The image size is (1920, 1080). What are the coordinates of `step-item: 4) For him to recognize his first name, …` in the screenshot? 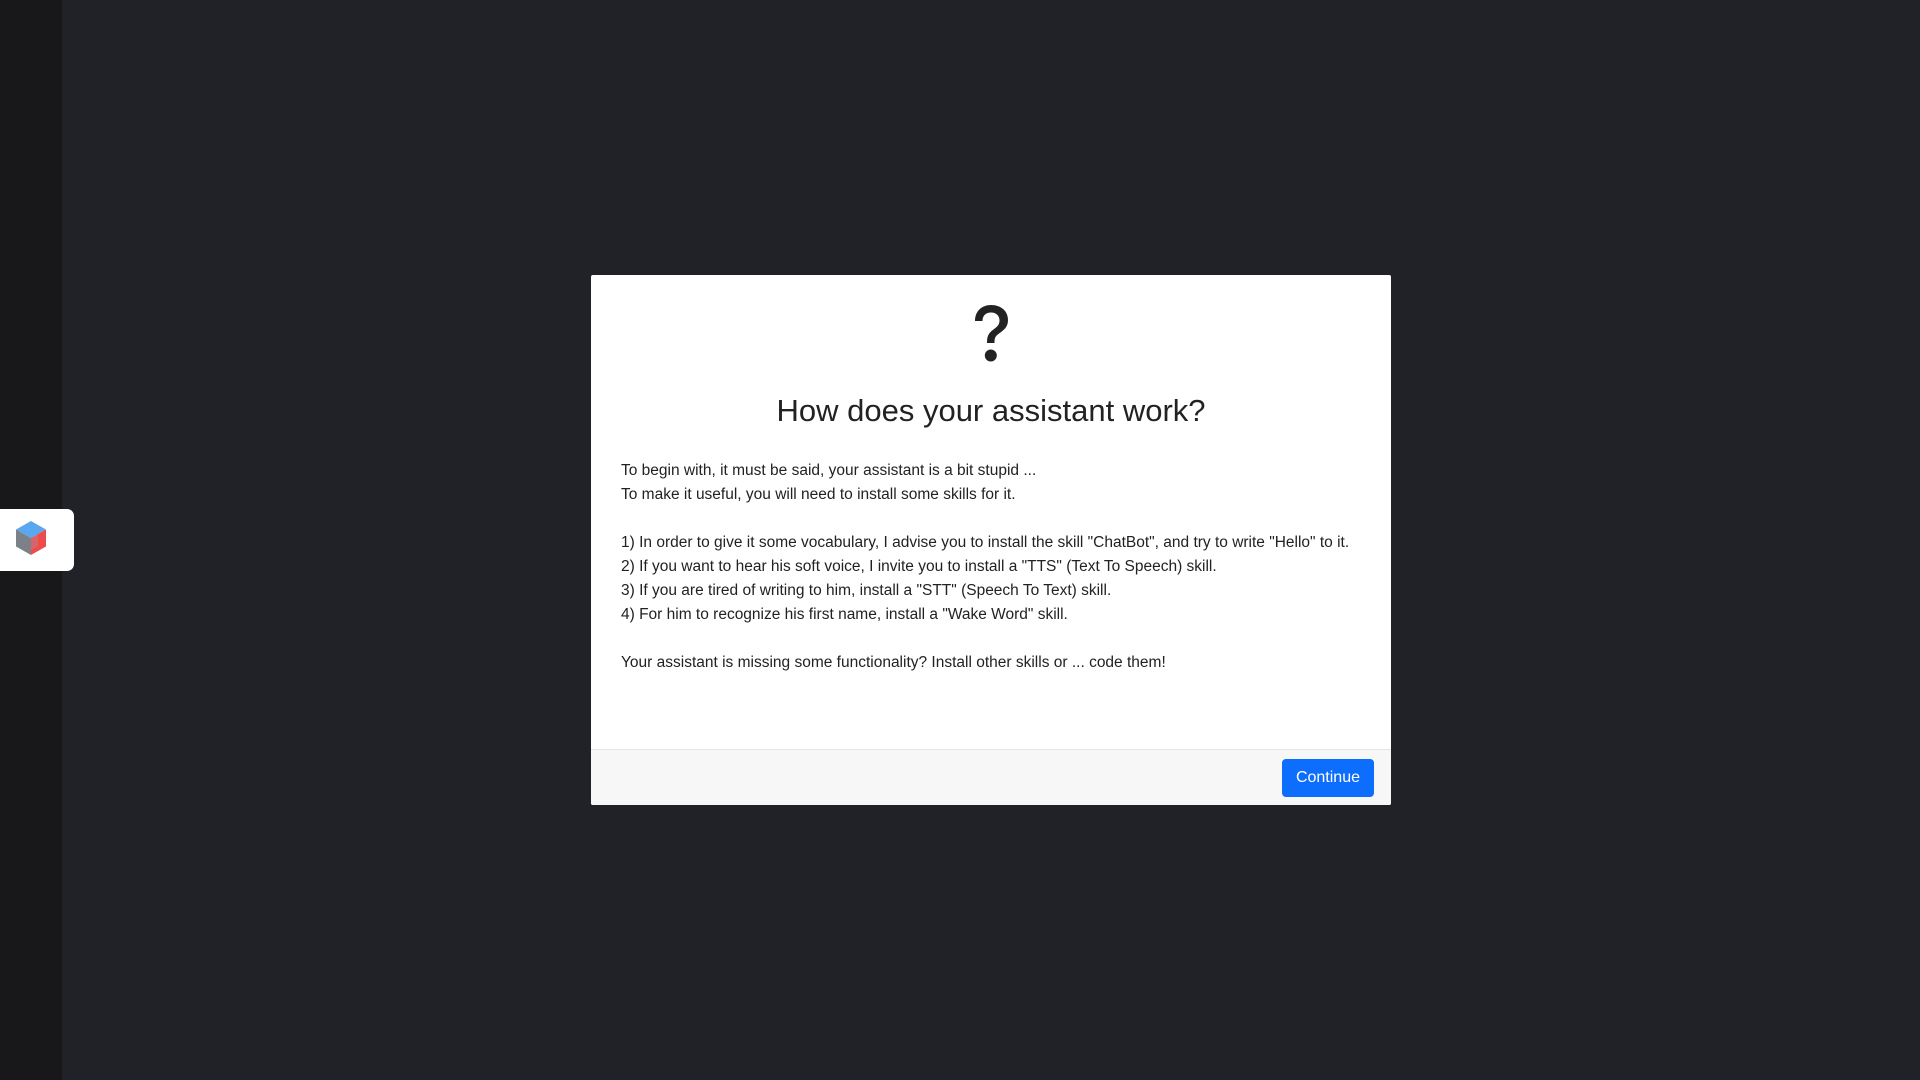 It's located at (844, 614).